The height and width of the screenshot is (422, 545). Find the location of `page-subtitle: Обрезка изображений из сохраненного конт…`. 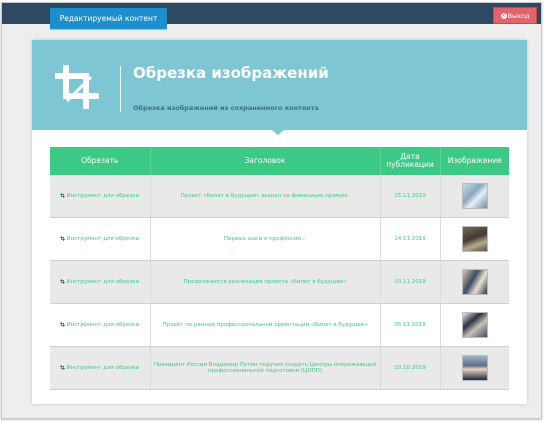

page-subtitle: Обрезка изображений из сохраненного конт… is located at coordinates (226, 108).